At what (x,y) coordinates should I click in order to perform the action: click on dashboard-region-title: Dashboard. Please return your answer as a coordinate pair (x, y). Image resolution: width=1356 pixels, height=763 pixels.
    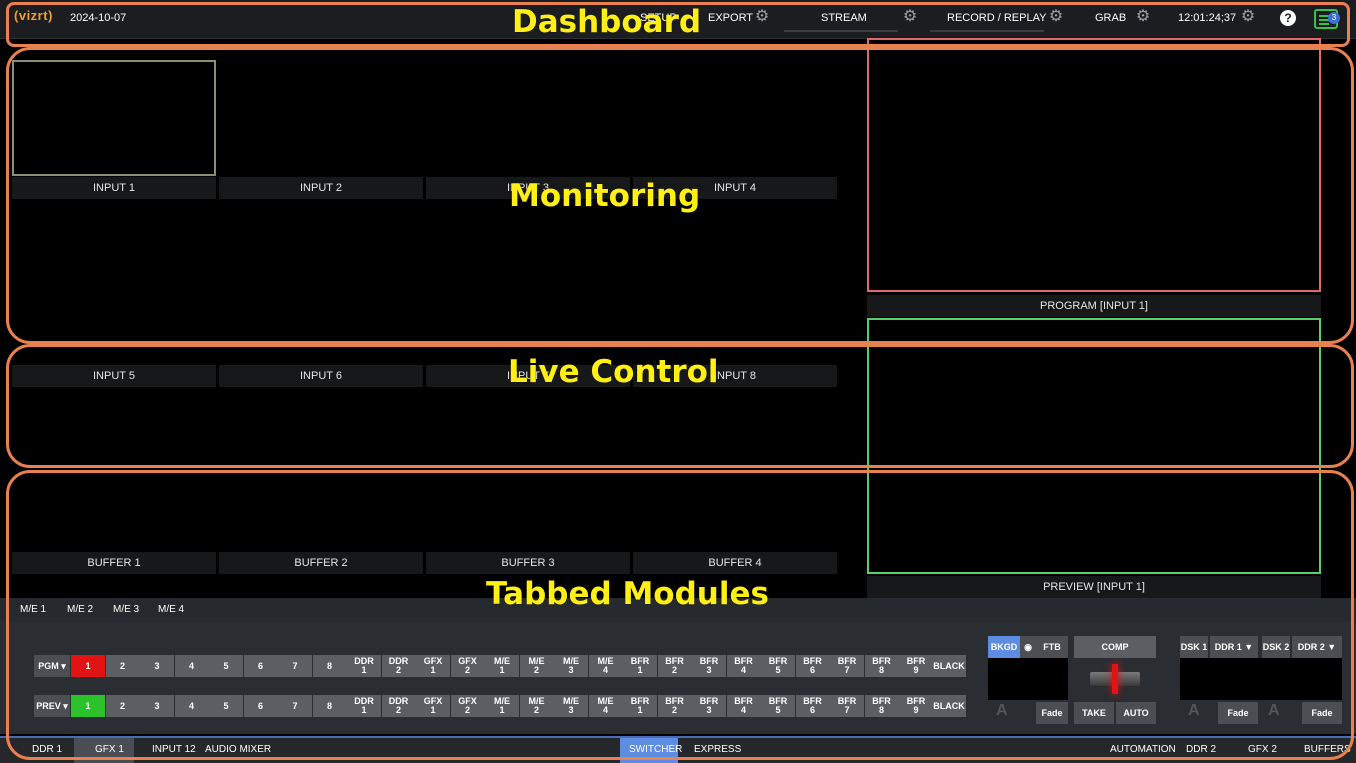
    Looking at the image, I should click on (607, 22).